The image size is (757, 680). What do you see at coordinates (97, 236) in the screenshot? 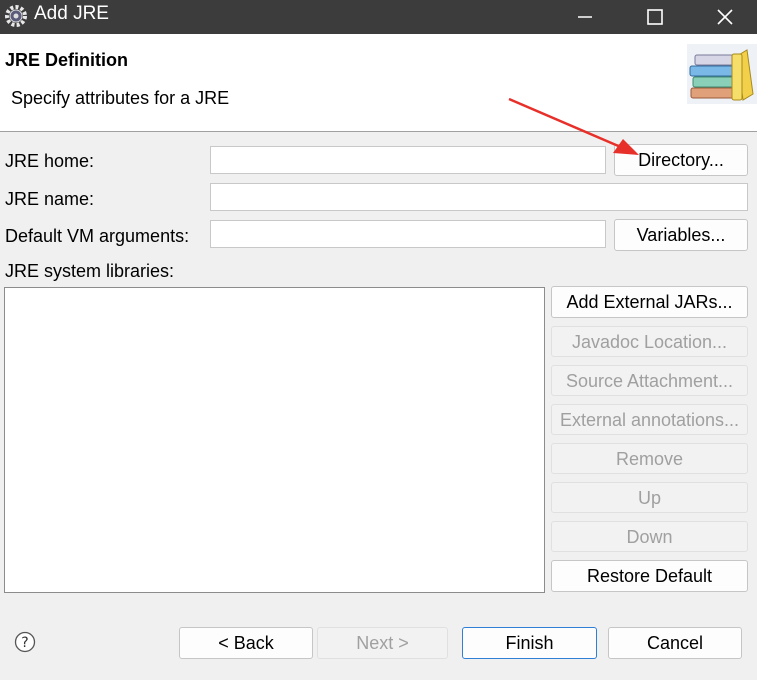
I see `vm-args-label: Default VM arguments:` at bounding box center [97, 236].